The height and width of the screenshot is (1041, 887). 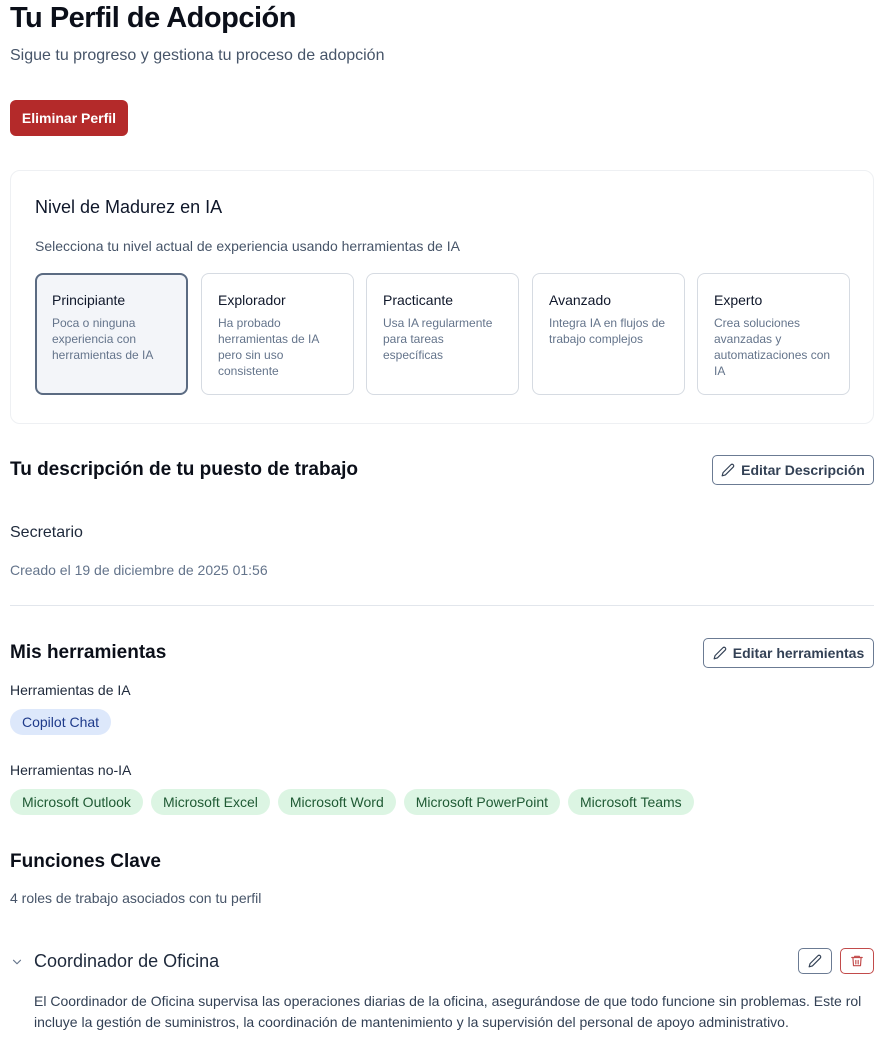 What do you see at coordinates (442, 605) in the screenshot?
I see `section-divider` at bounding box center [442, 605].